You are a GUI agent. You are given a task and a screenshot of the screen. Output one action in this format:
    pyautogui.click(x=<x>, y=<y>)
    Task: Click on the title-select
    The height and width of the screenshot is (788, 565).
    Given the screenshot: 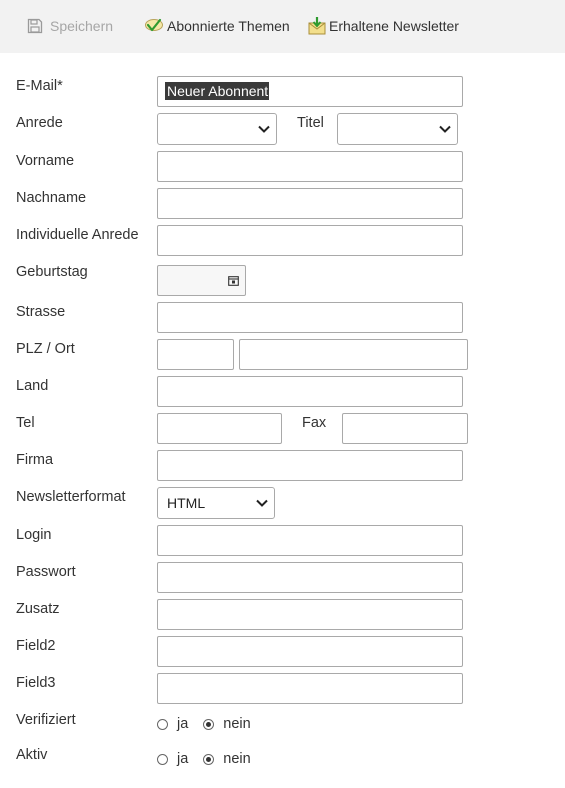 What is the action you would take?
    pyautogui.click(x=397, y=129)
    